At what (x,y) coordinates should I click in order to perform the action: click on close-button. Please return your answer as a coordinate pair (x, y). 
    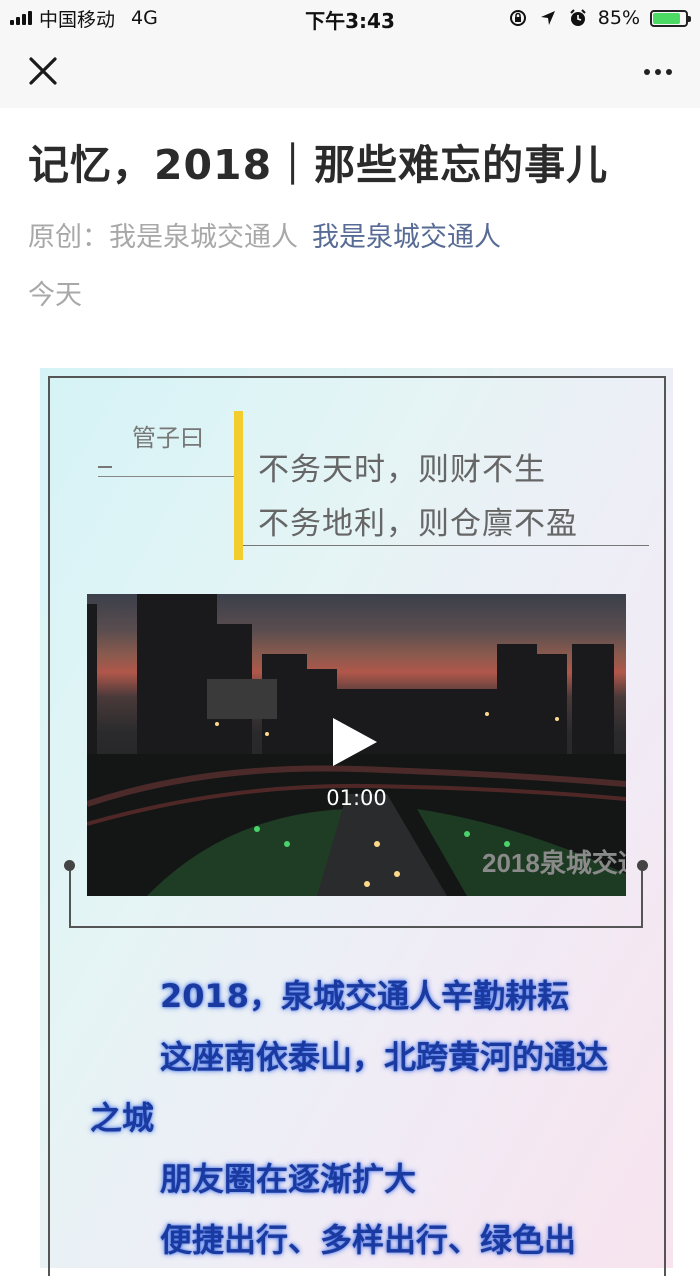
    Looking at the image, I should click on (44, 72).